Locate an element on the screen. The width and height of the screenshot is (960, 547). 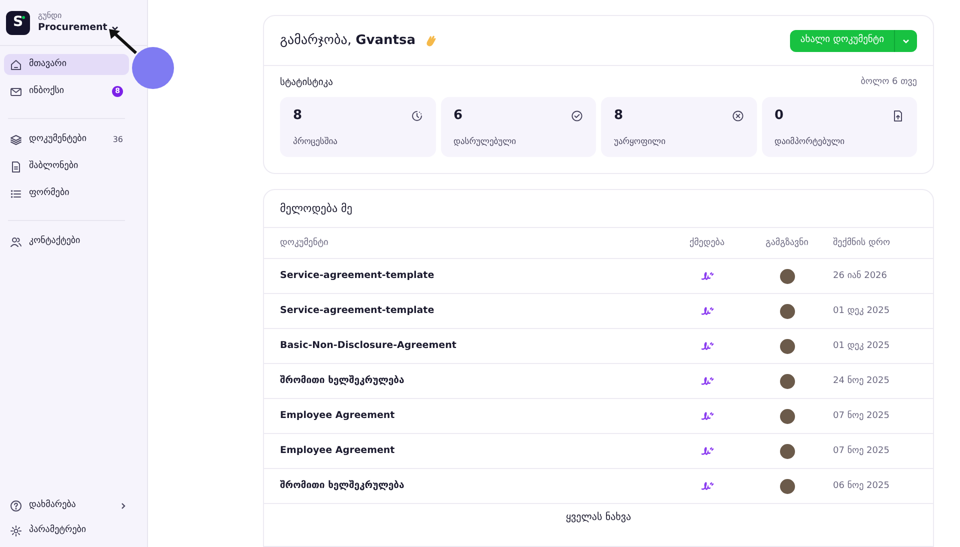
nav-item: შაბლონები is located at coordinates (66, 166).